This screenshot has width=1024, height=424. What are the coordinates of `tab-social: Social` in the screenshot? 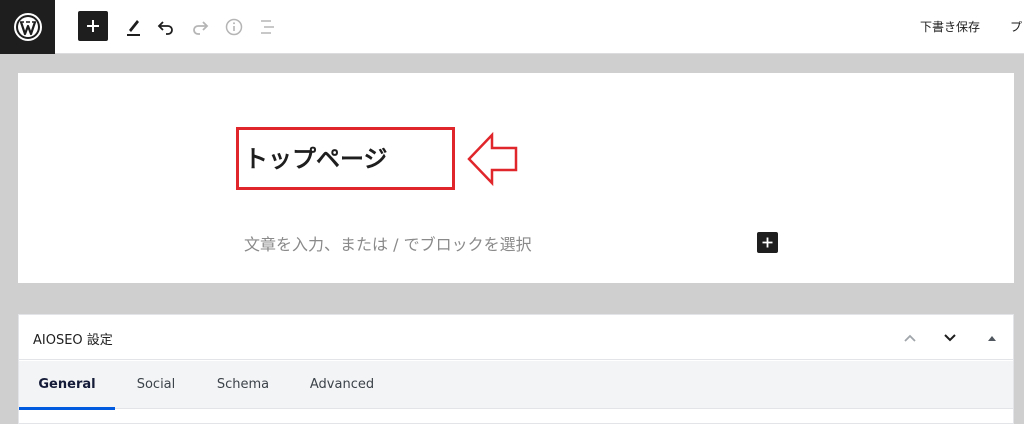 It's located at (156, 385).